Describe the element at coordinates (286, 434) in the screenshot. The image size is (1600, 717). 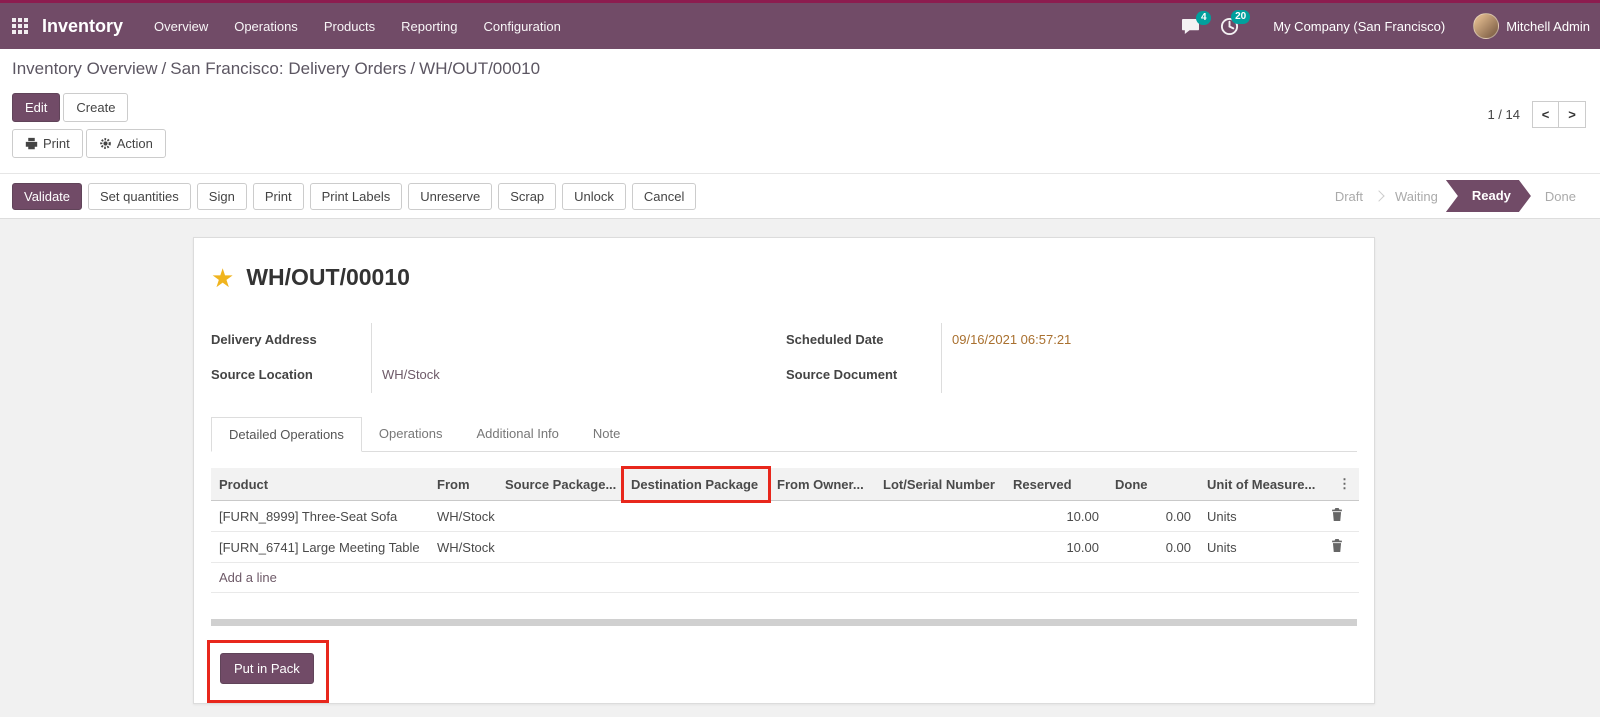
I see `tab-detailed-operations: Detailed Operations` at that location.